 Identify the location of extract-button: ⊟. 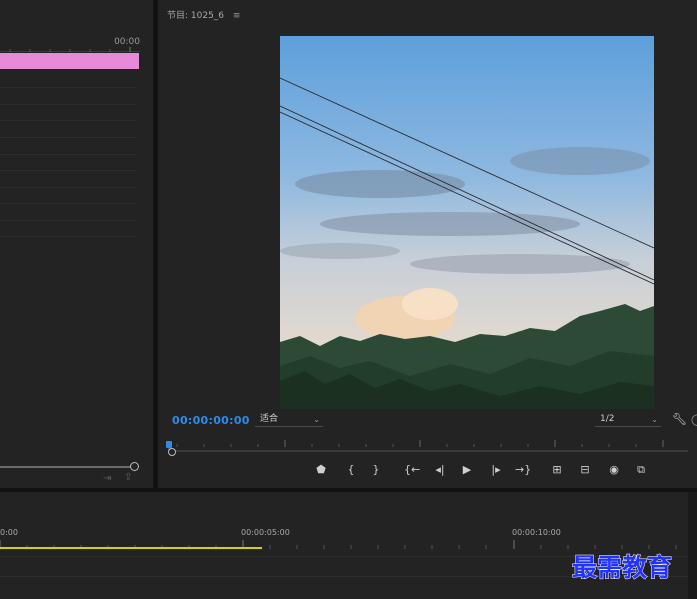
(585, 470).